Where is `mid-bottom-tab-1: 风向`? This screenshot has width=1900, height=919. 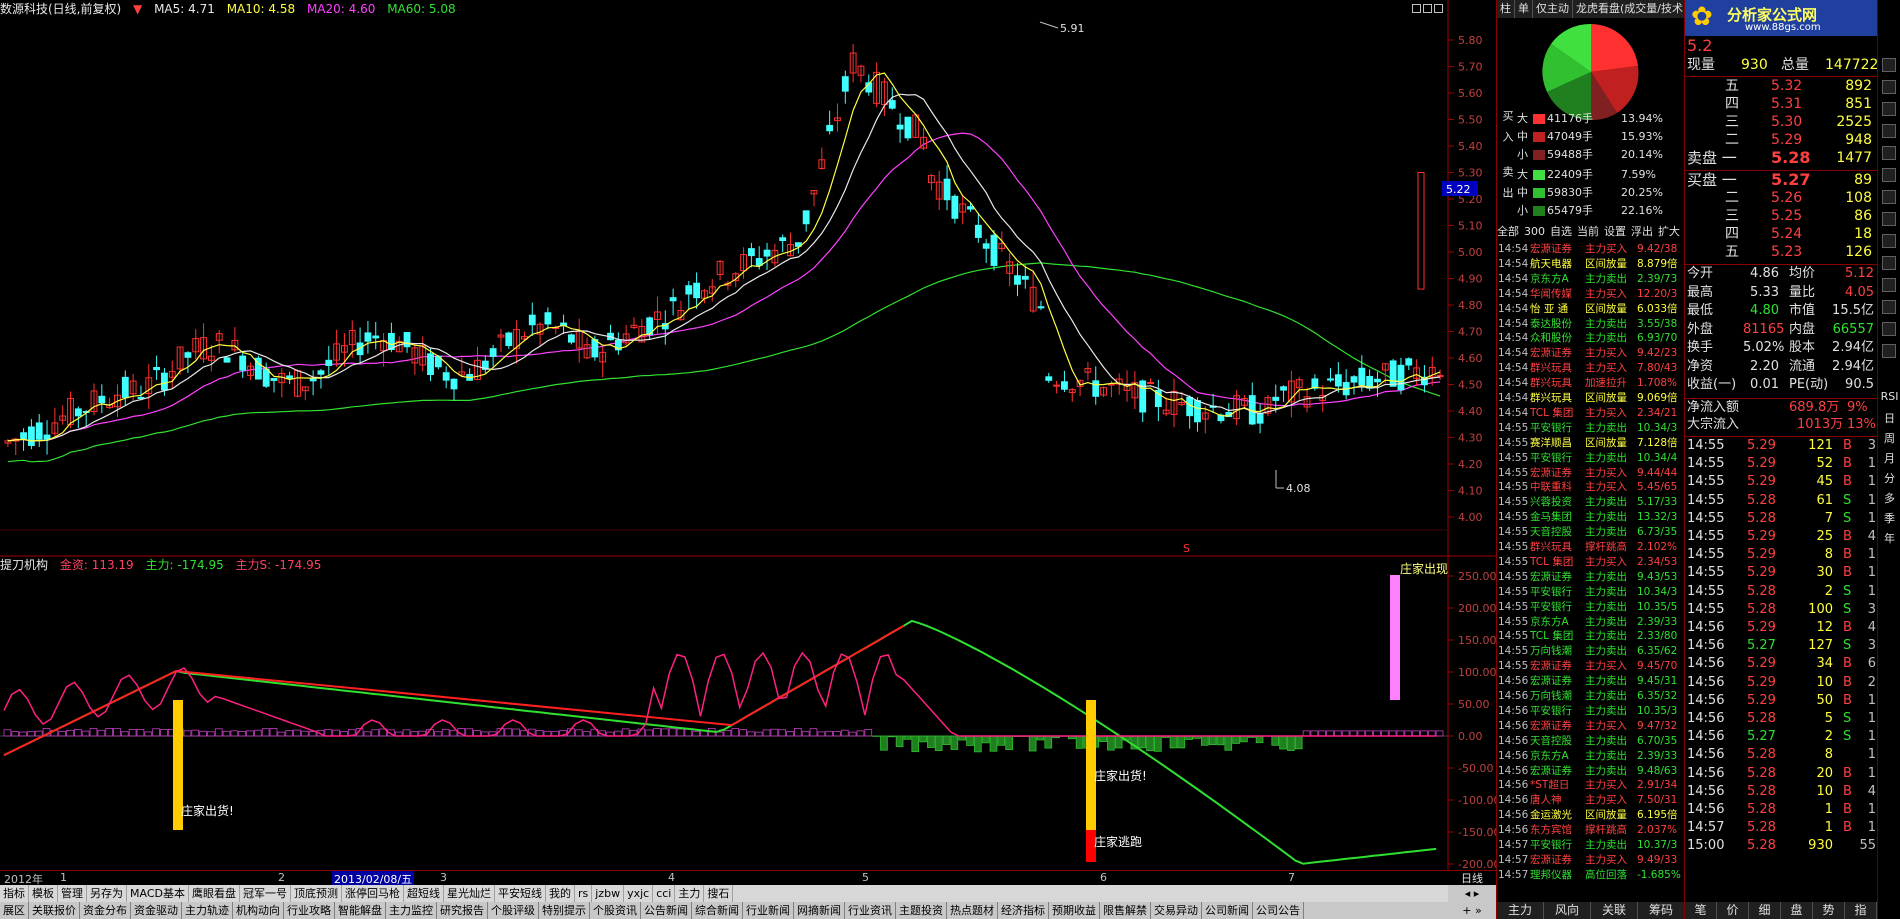
mid-bottom-tab-1: 风向 is located at coordinates (1567, 910).